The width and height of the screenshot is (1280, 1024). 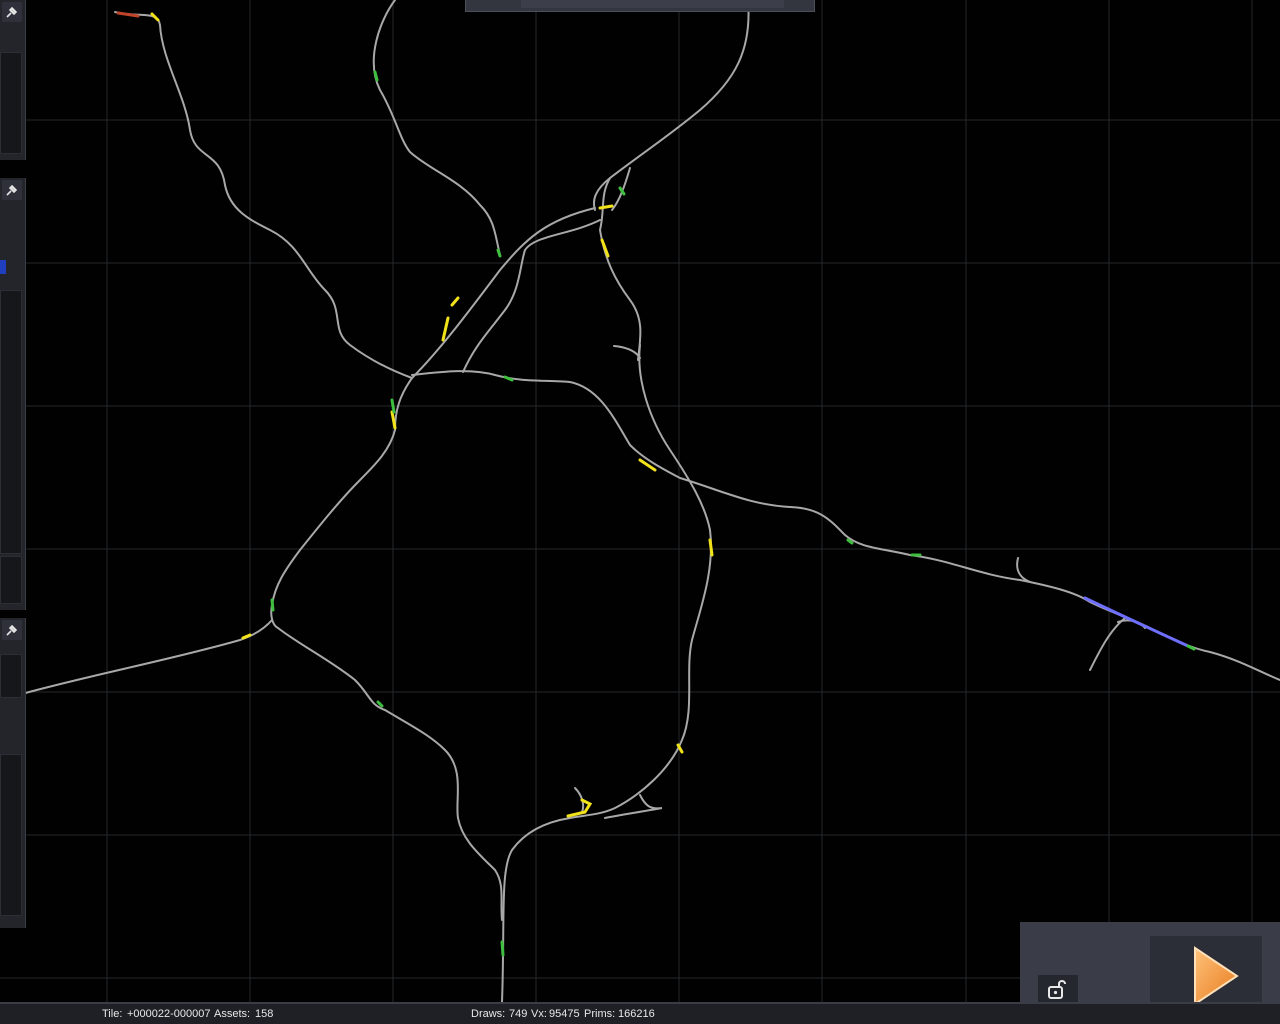 I want to click on road-diagonal-a, so click(x=503, y=293).